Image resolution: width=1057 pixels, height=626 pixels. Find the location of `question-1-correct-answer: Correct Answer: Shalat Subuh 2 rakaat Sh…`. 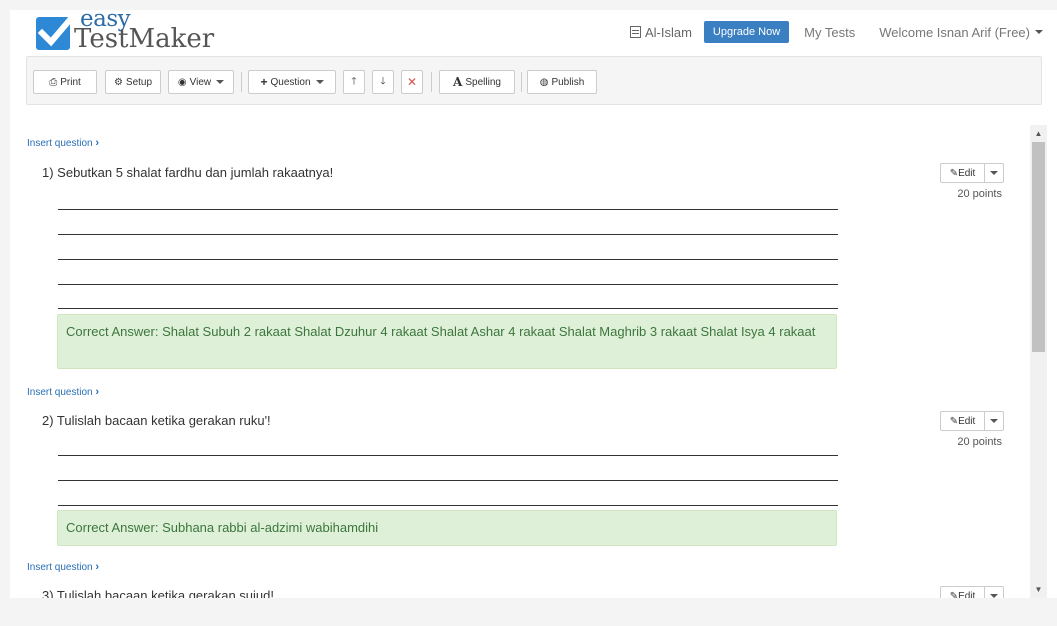

question-1-correct-answer: Correct Answer: Shalat Subuh 2 rakaat Sh… is located at coordinates (447, 341).